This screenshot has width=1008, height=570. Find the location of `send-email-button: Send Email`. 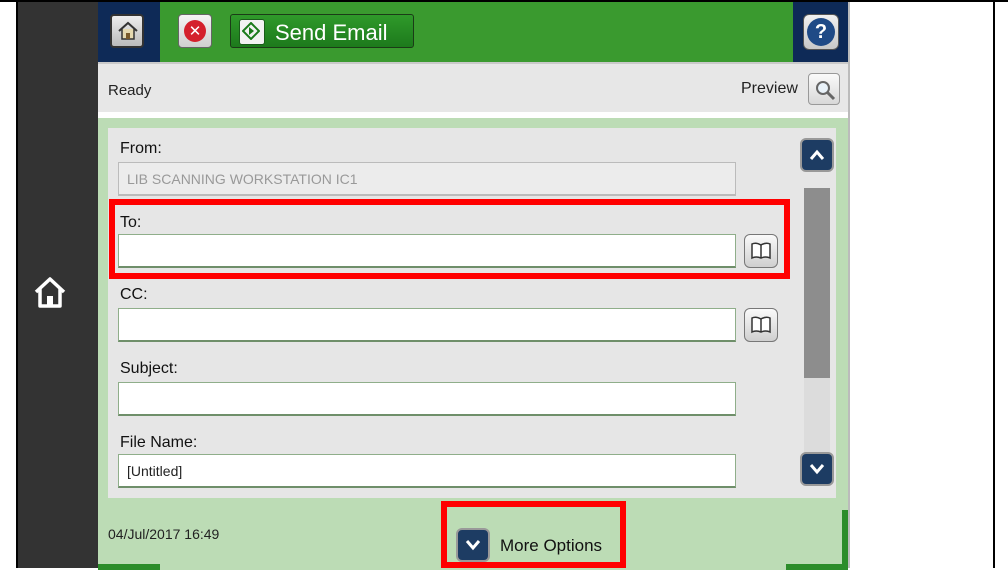

send-email-button: Send Email is located at coordinates (322, 31).